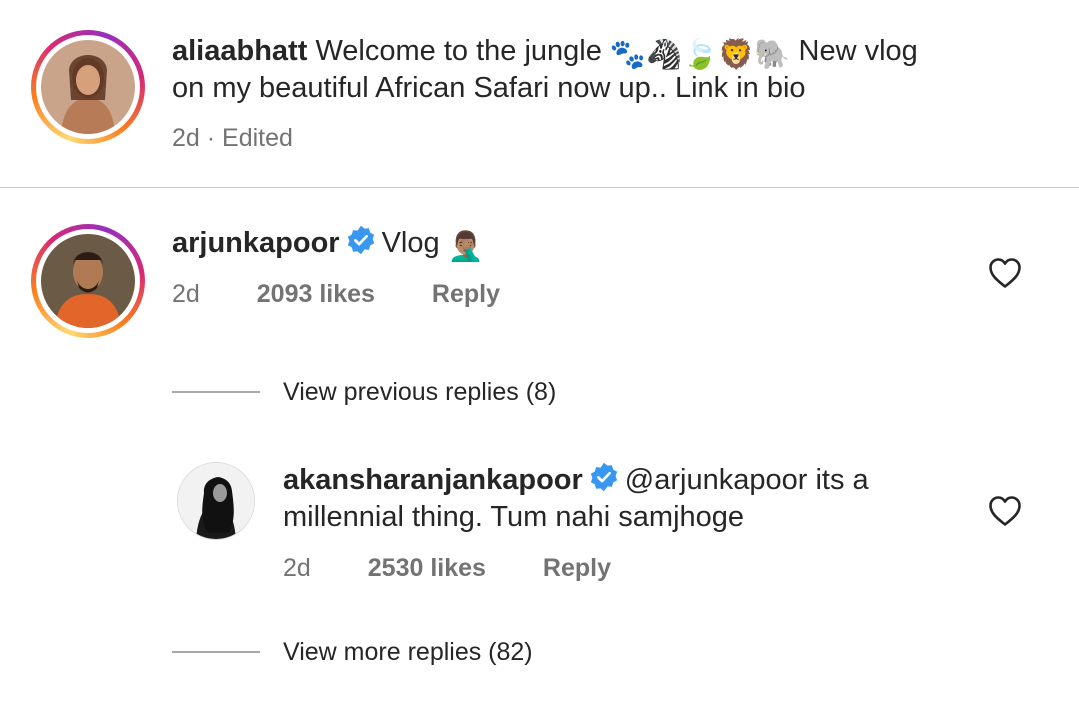 The image size is (1079, 715). I want to click on reply-reply-button: Reply, so click(577, 568).